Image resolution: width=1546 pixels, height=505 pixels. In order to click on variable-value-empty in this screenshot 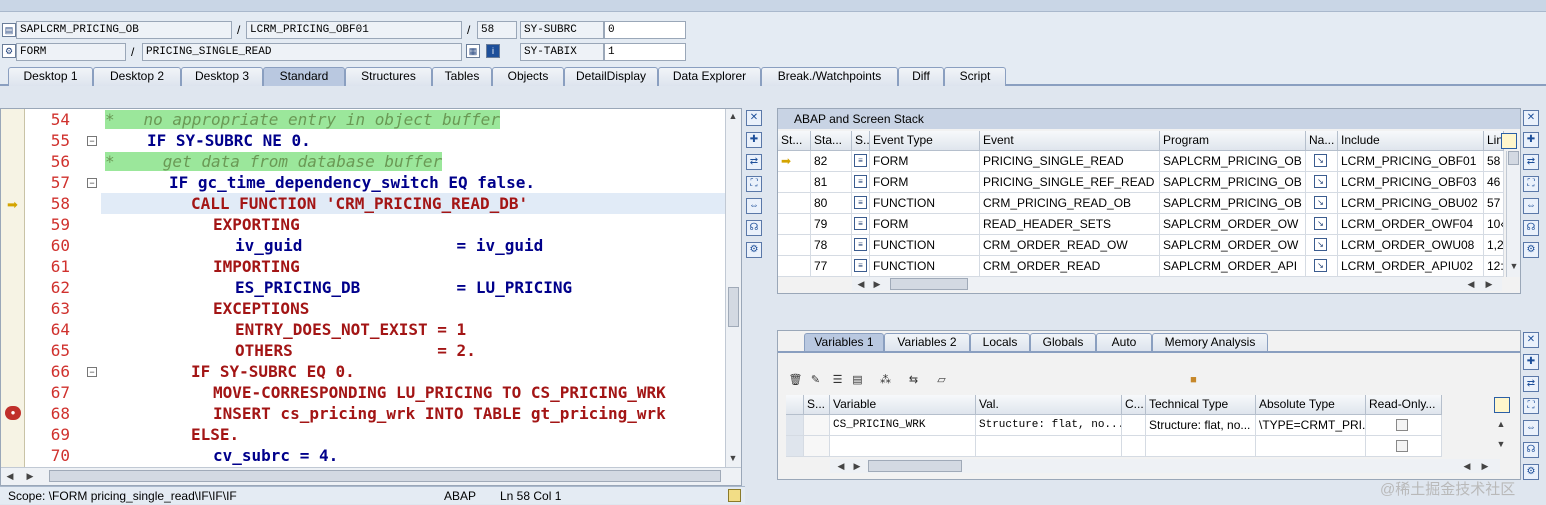, I will do `click(1049, 446)`.